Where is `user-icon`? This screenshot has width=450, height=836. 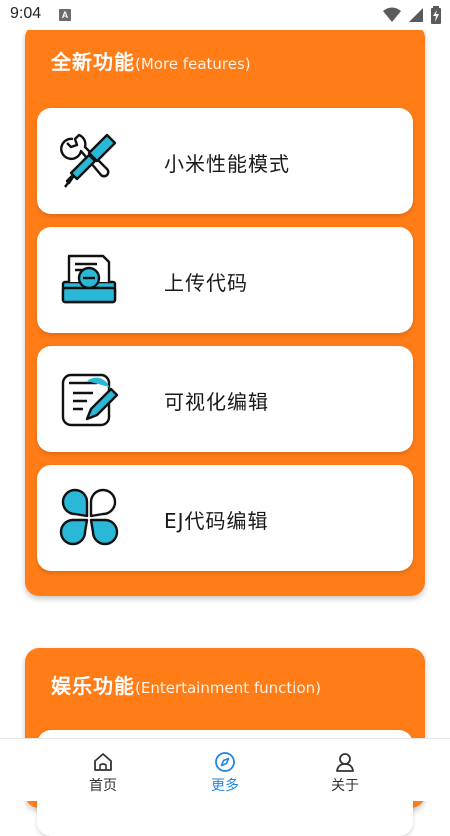 user-icon is located at coordinates (345, 762).